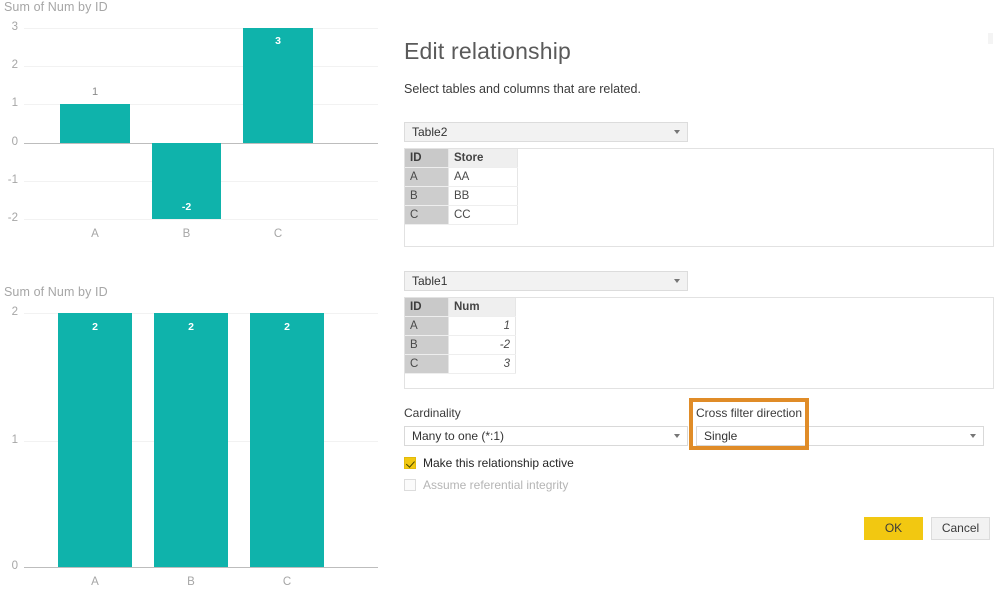  I want to click on table-one-preview: ID Store A AA B BB C CC, so click(699, 197).